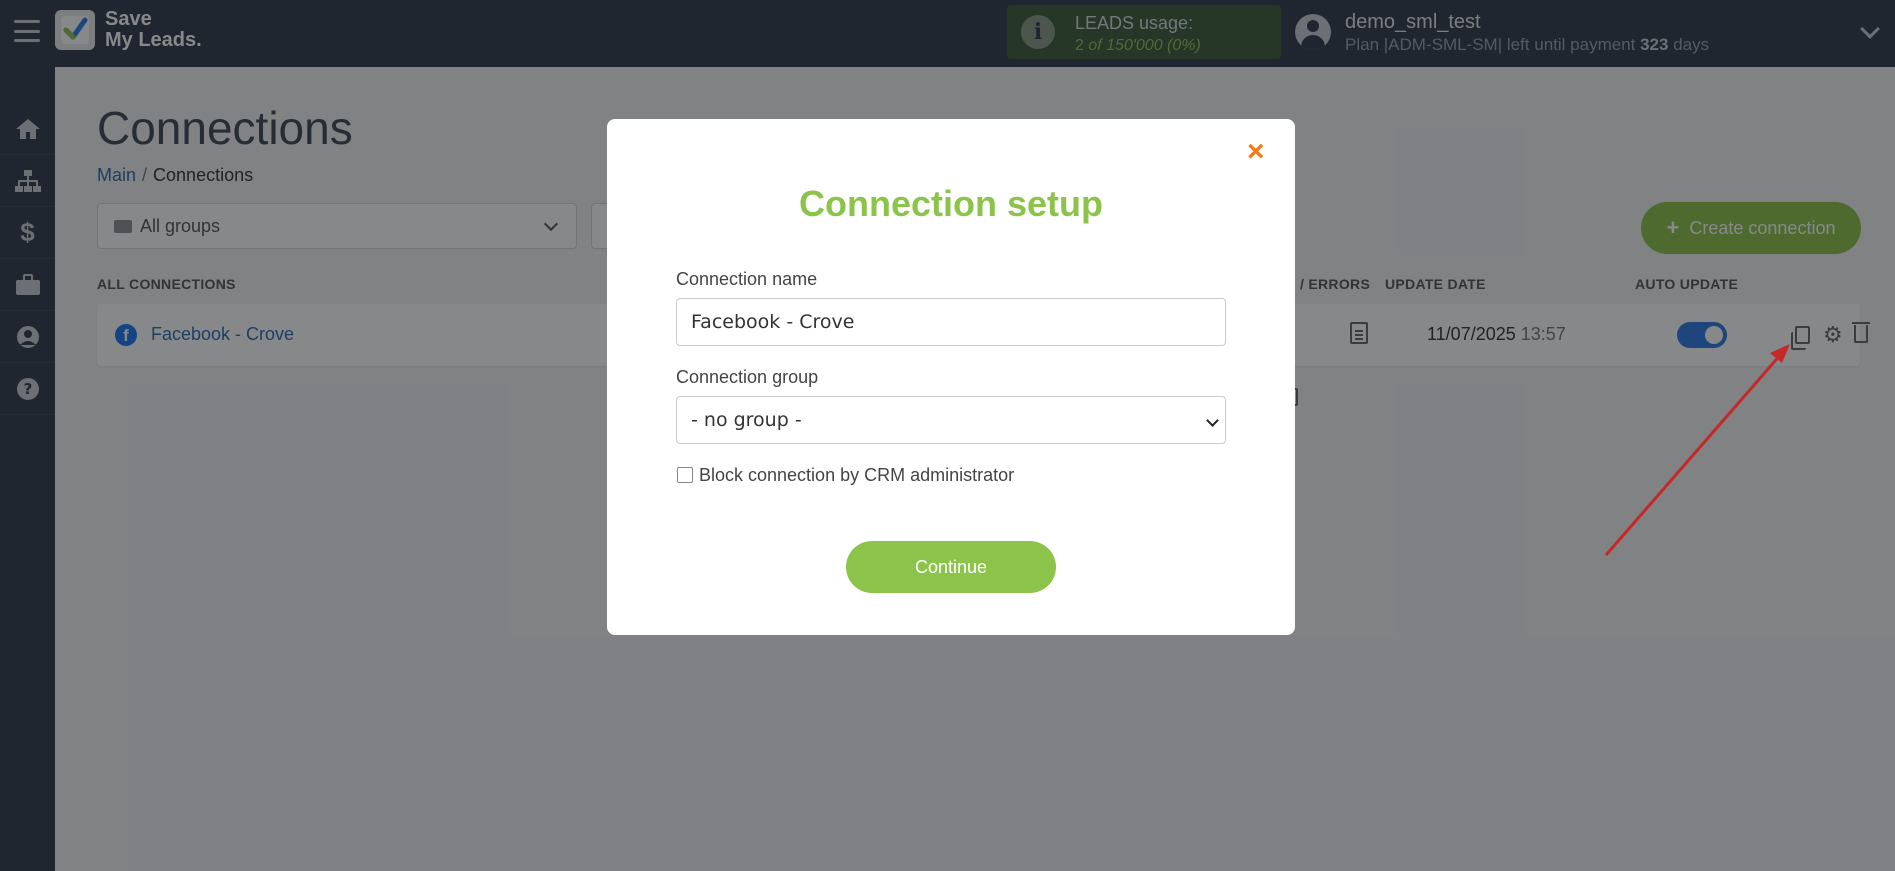 The height and width of the screenshot is (871, 1895). I want to click on connection-group-select: - no group -, so click(951, 420).